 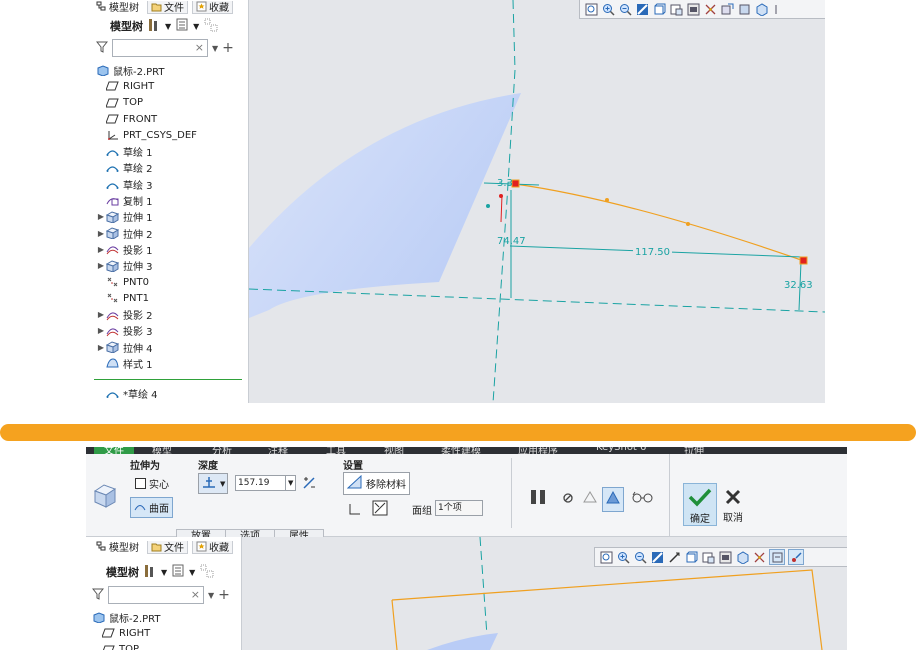 What do you see at coordinates (613, 499) in the screenshot?
I see `feature-preview-icon` at bounding box center [613, 499].